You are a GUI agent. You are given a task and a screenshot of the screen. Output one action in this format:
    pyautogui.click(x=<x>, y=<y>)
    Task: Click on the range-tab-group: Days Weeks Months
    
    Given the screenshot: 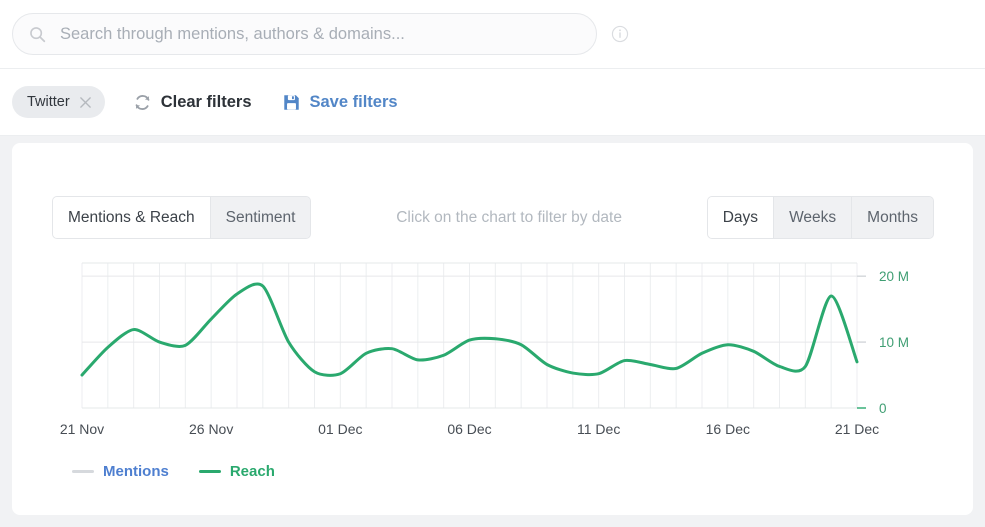 What is the action you would take?
    pyautogui.click(x=820, y=217)
    